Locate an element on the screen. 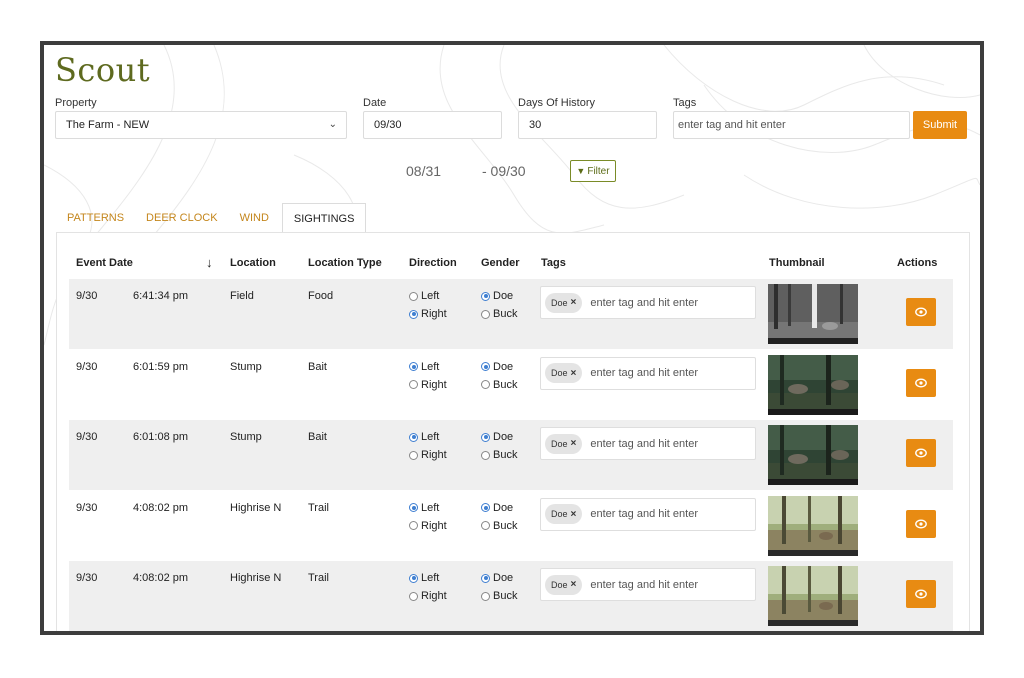 Image resolution: width=1024 pixels, height=678 pixels. submit-button: Submit is located at coordinates (940, 125).